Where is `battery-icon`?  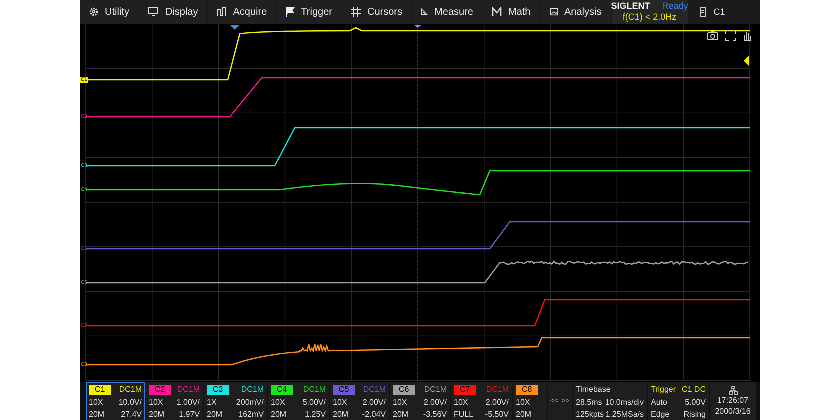 battery-icon is located at coordinates (703, 12).